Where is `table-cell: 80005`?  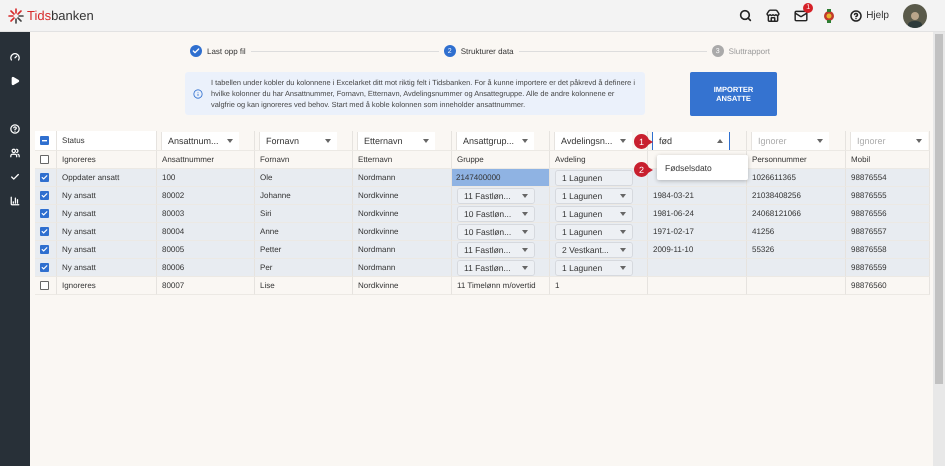
table-cell: 80005 is located at coordinates (173, 249).